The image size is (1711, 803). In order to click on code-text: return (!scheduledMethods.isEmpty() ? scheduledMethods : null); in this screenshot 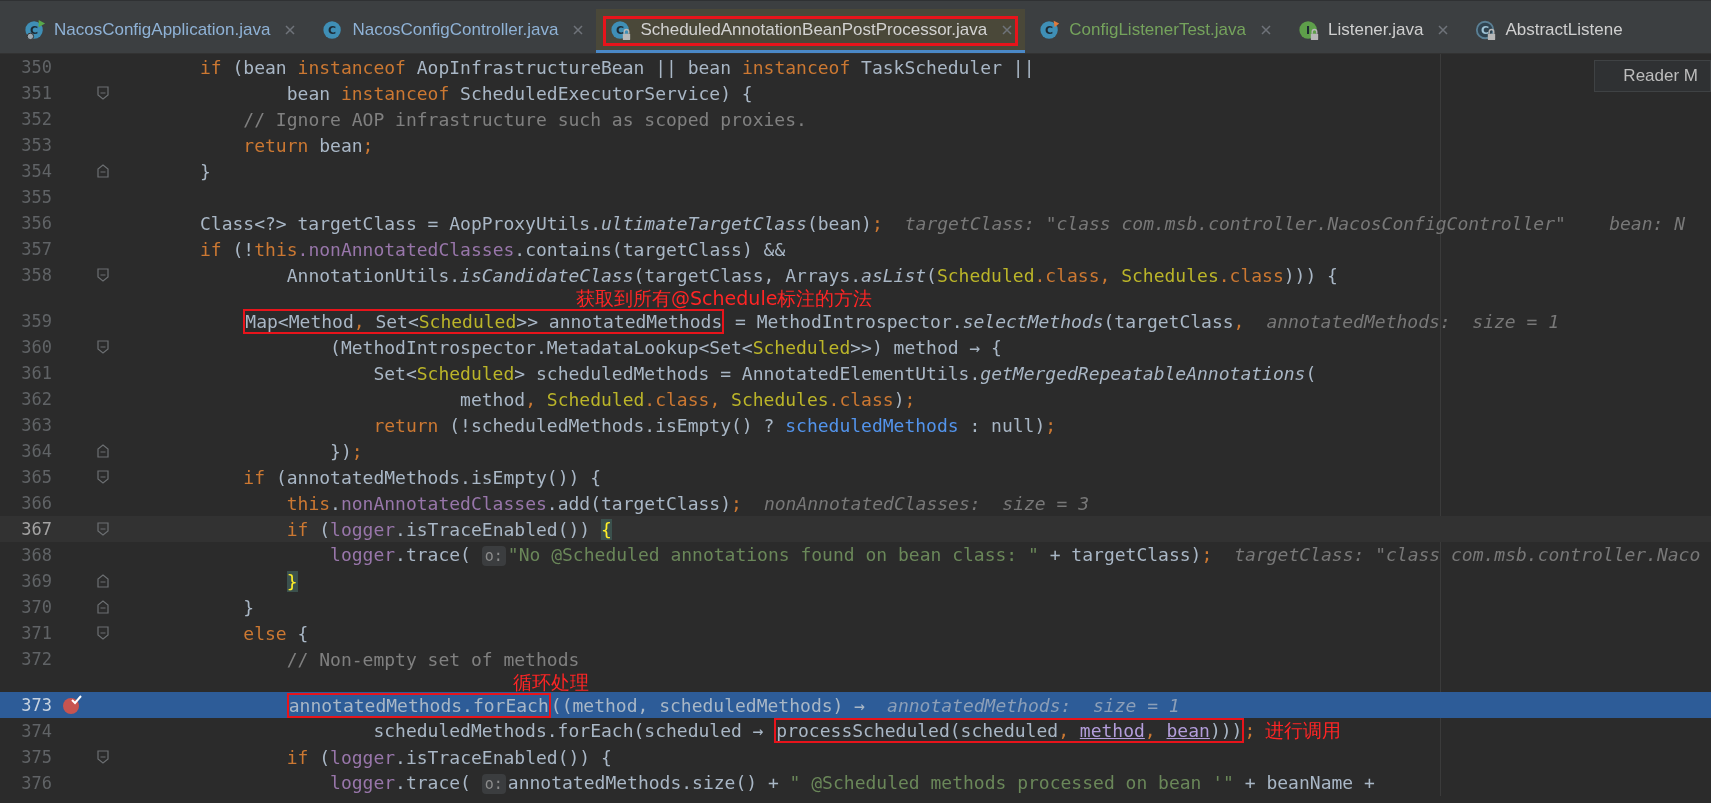, I will do `click(715, 425)`.